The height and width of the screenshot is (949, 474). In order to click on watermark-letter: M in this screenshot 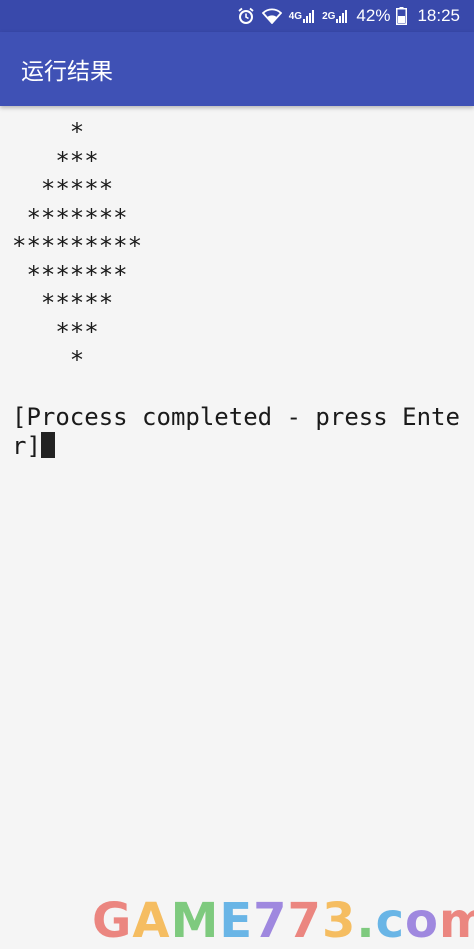, I will do `click(195, 921)`.